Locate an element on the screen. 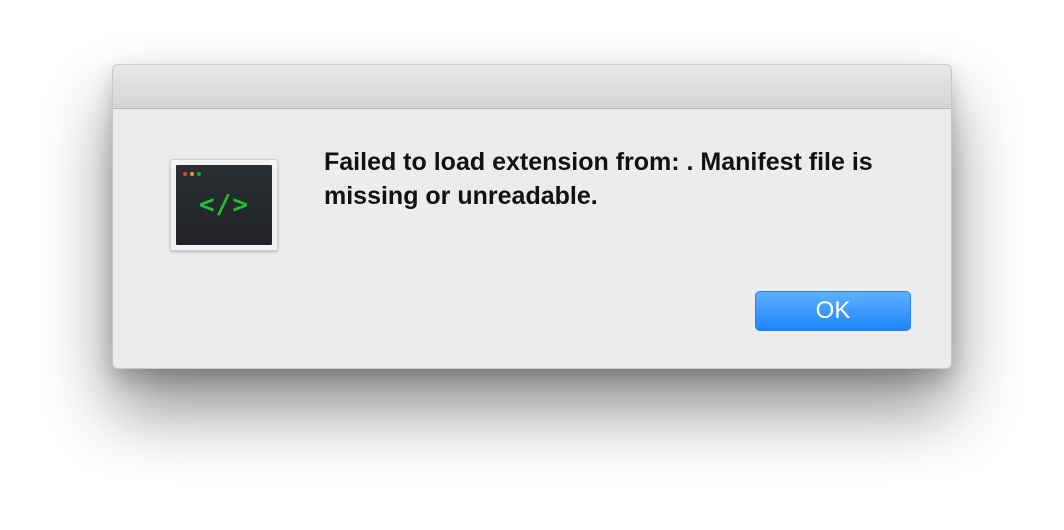  terminal-window: </> is located at coordinates (224, 205).